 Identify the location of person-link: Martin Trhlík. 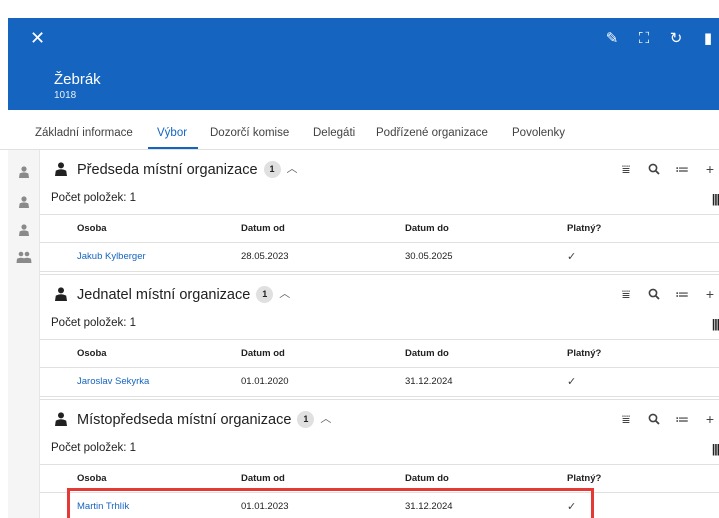
(103, 505).